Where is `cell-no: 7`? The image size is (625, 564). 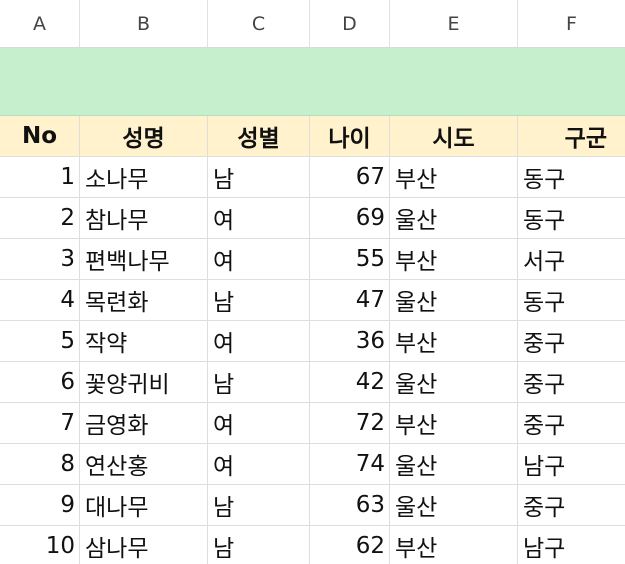
cell-no: 7 is located at coordinates (40, 423).